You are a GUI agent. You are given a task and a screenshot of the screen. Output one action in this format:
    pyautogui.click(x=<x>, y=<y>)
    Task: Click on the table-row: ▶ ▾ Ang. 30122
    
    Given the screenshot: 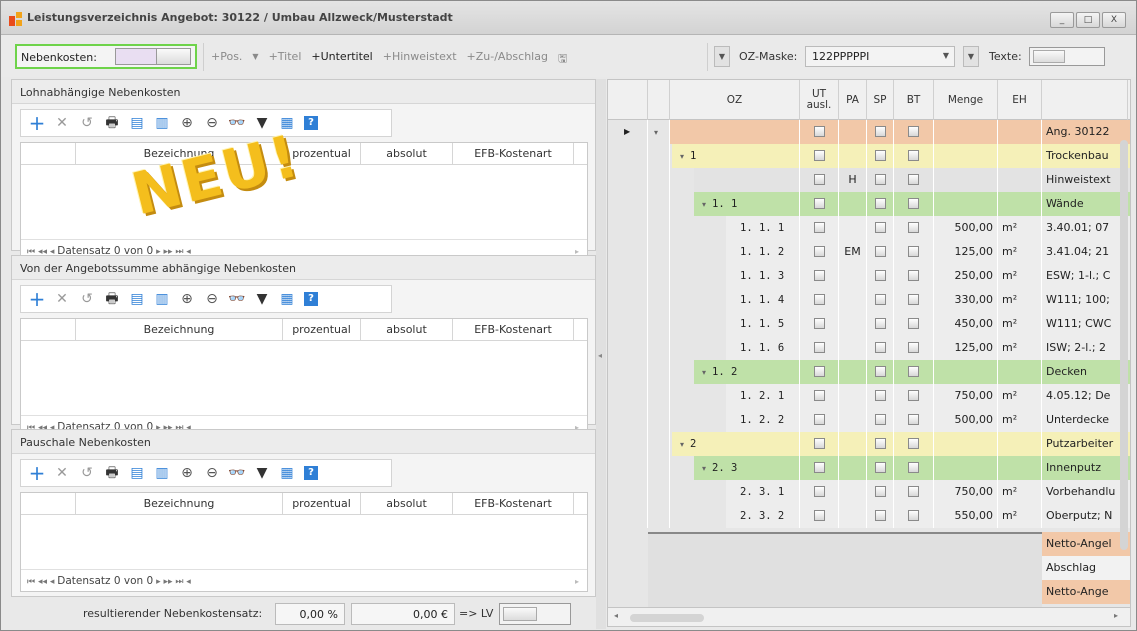 What is the action you would take?
    pyautogui.click(x=869, y=132)
    